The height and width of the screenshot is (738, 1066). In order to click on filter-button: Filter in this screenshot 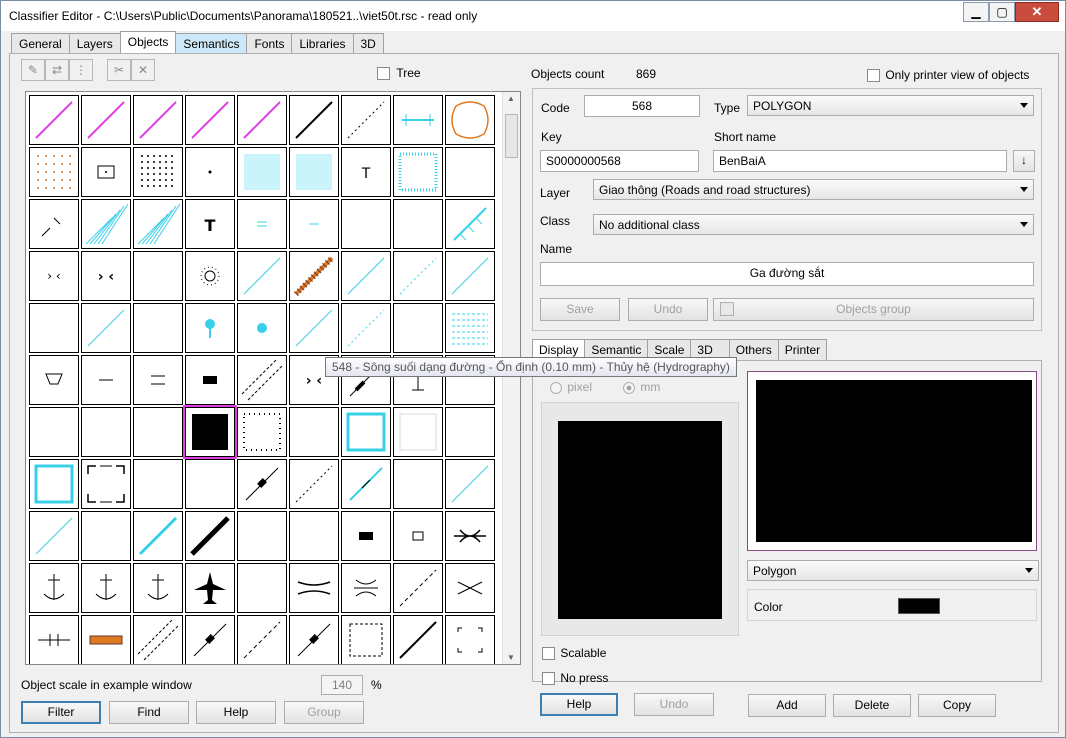, I will do `click(61, 712)`.